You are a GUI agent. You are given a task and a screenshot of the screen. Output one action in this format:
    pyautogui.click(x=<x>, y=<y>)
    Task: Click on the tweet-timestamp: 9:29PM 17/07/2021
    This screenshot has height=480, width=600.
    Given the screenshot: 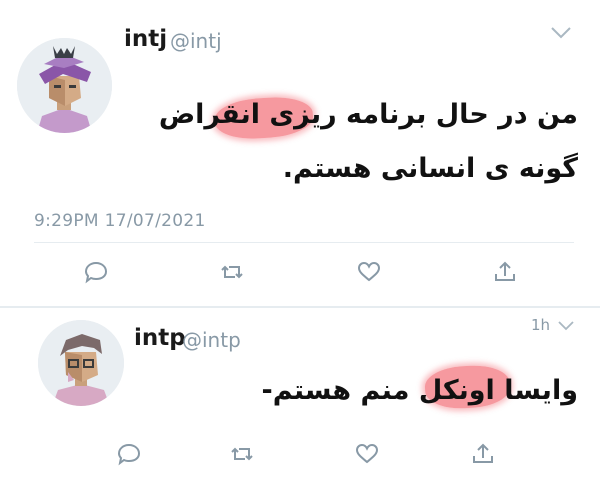 What is the action you would take?
    pyautogui.click(x=120, y=221)
    